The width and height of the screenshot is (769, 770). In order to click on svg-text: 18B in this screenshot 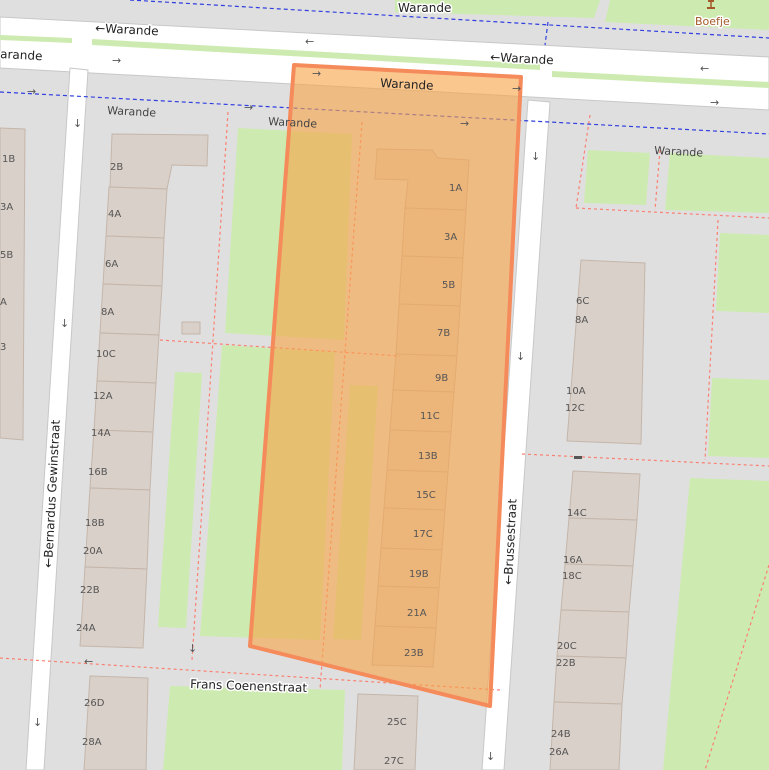, I will do `click(95, 523)`.